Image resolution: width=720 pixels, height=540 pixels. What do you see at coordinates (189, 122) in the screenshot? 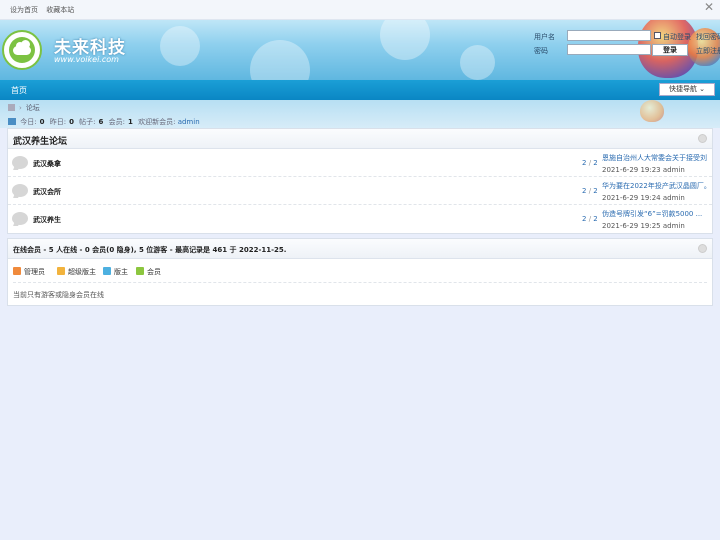
I see `newest-member-link: admin` at bounding box center [189, 122].